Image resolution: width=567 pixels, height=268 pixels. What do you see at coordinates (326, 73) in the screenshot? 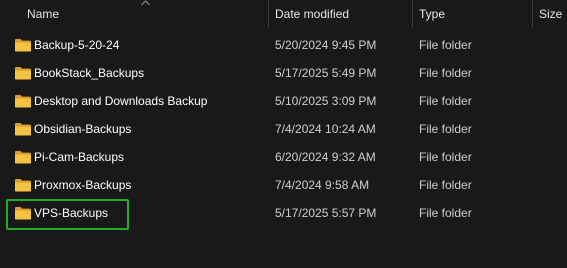
I see `file-date-modified: 5/17/2025 5:49 PM` at bounding box center [326, 73].